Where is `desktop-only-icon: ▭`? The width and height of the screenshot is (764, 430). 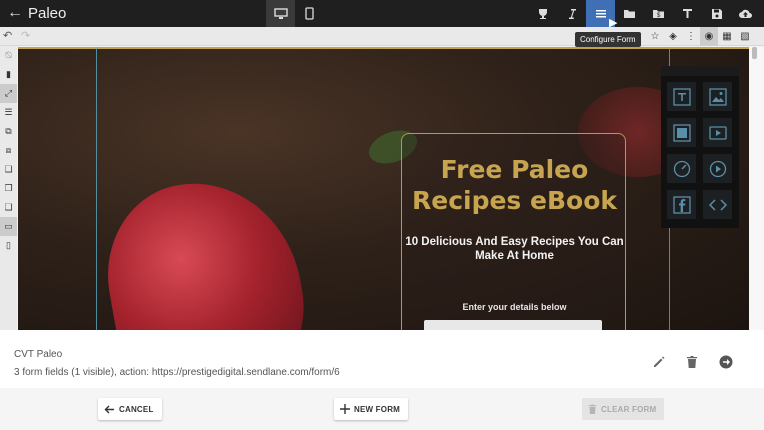 desktop-only-icon: ▭ is located at coordinates (8, 226).